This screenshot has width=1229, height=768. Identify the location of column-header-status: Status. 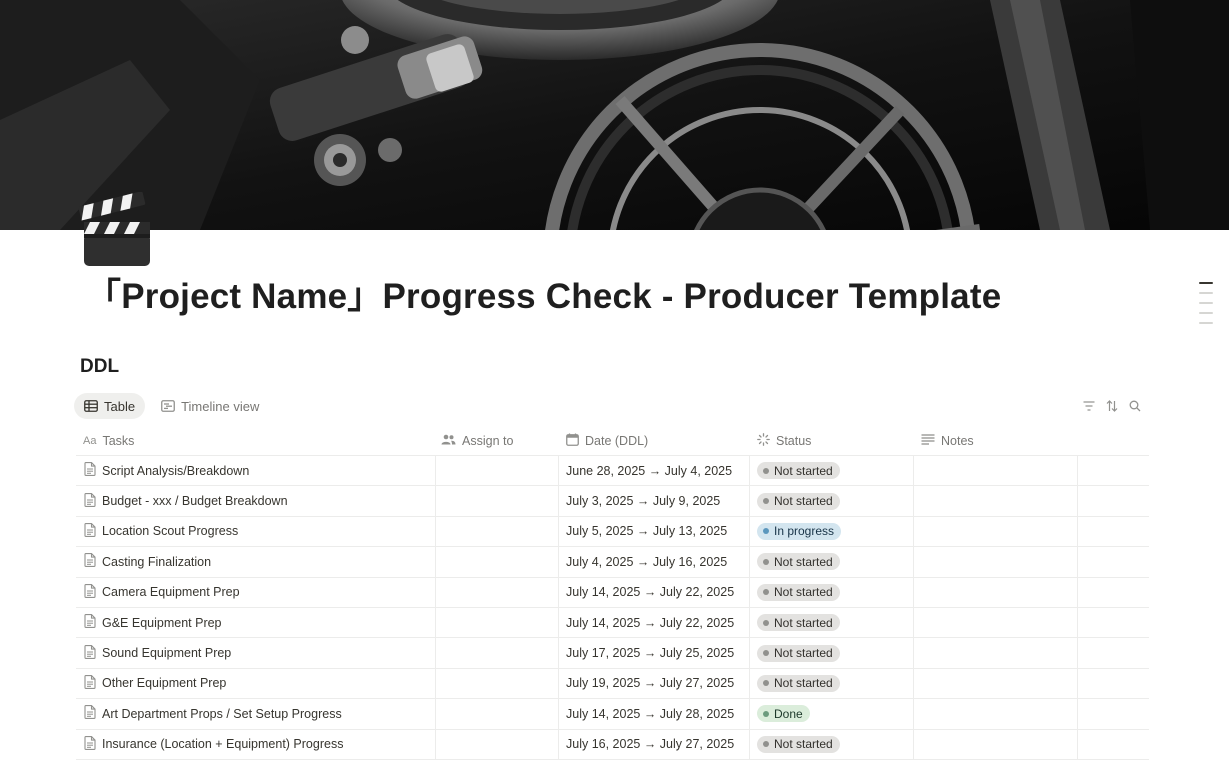
(832, 440).